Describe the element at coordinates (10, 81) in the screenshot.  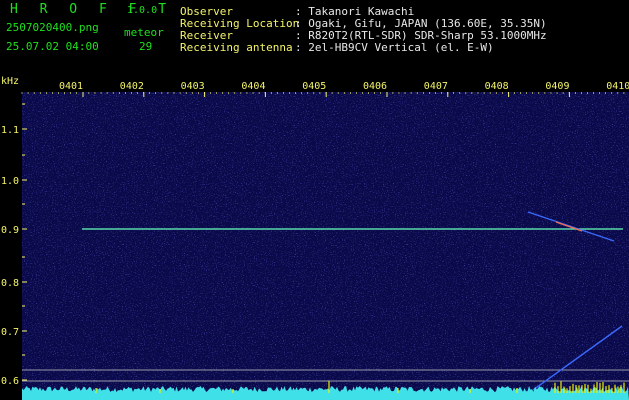
I see `freq-unit-label: kHz` at that location.